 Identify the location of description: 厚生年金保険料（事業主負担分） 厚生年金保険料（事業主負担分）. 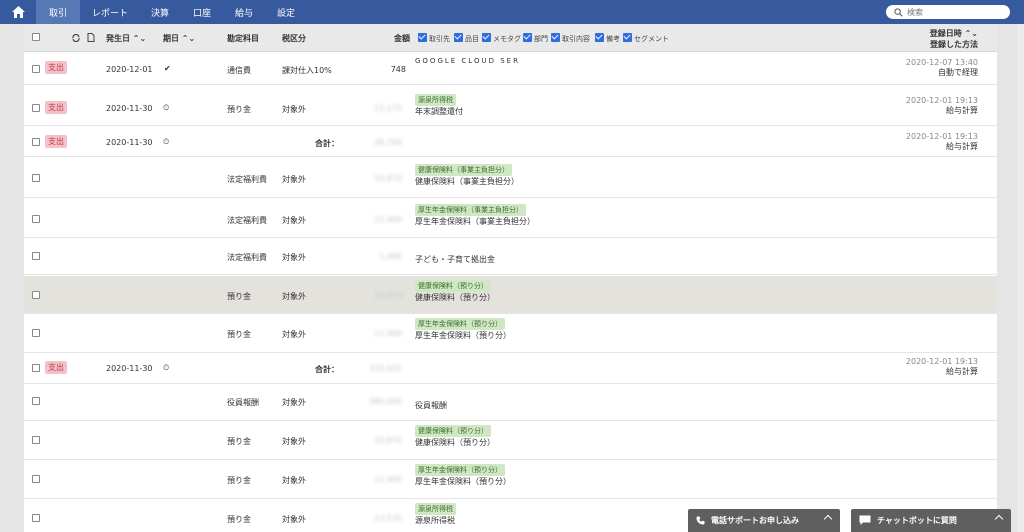
(475, 215).